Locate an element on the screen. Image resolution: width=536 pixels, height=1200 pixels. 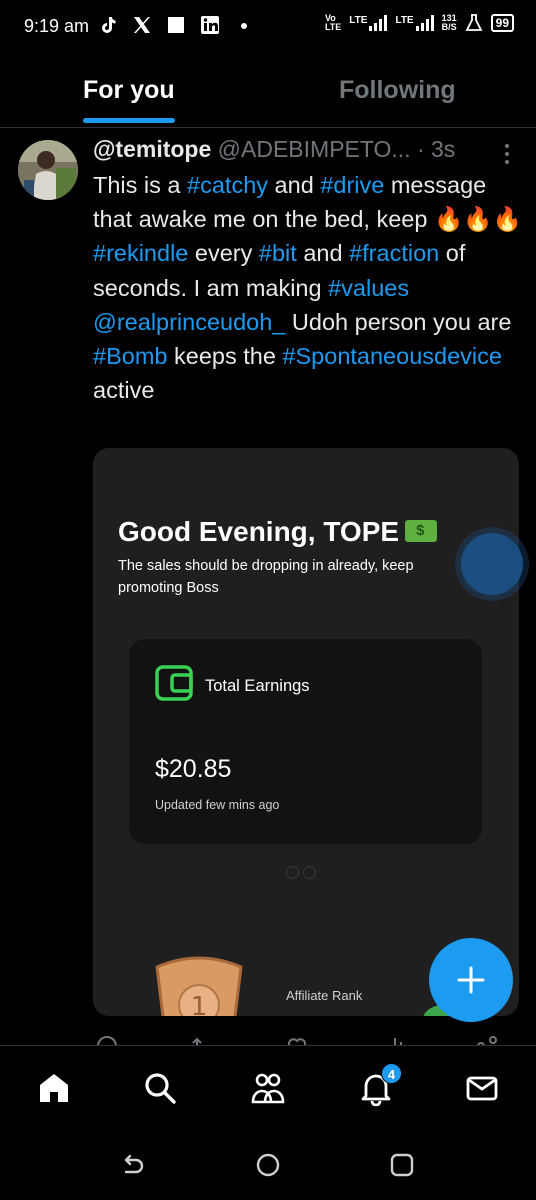
search-icon is located at coordinates (160, 1088).